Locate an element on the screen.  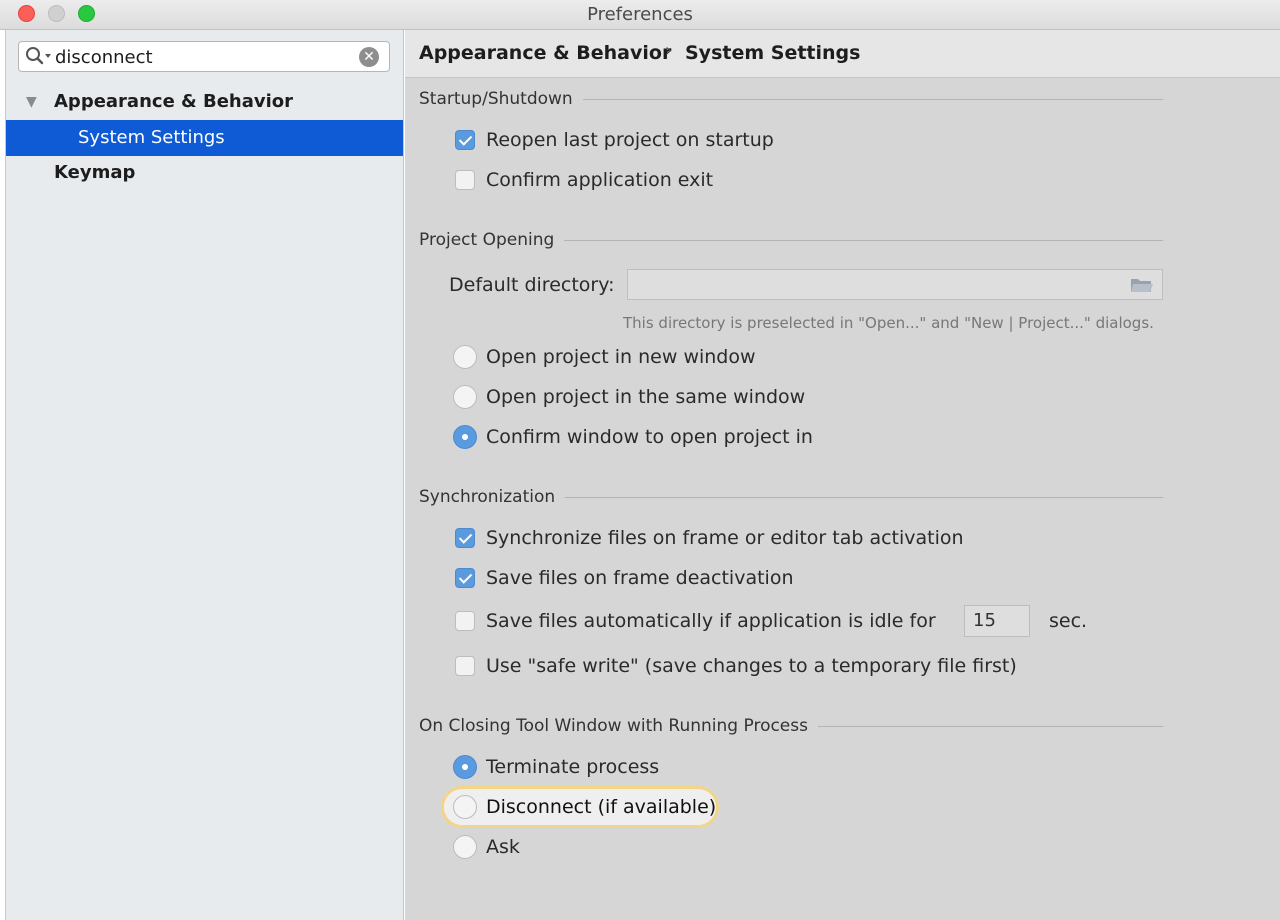
idle-seconds-unit: sec. is located at coordinates (1068, 621).